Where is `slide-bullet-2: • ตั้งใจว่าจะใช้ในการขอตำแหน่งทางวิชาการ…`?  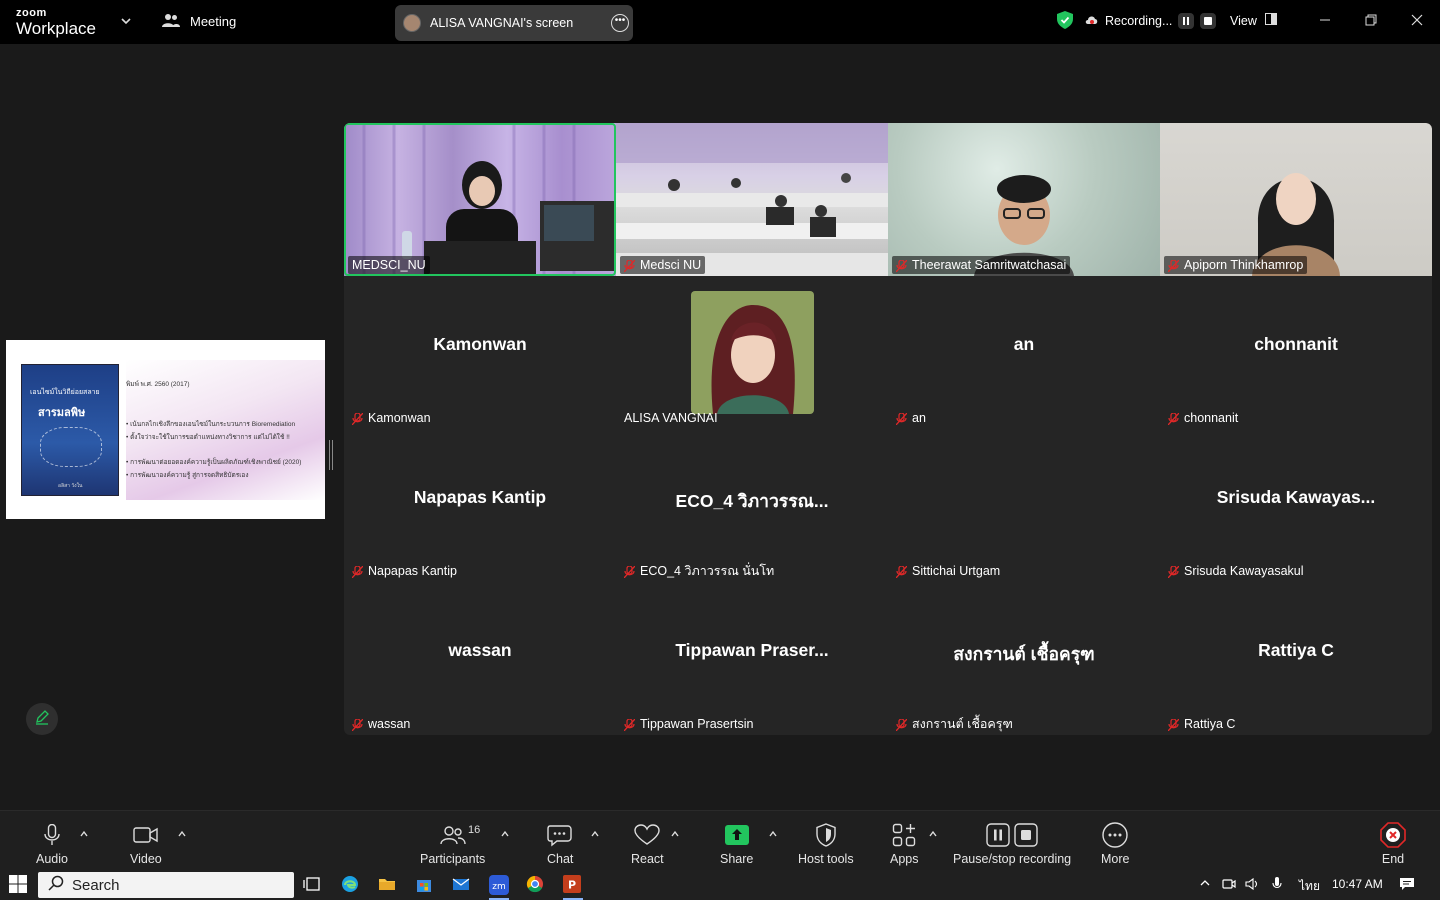 slide-bullet-2: • ตั้งใจว่าจะใช้ในการขอตำแหน่งทางวิชาการ… is located at coordinates (208, 437).